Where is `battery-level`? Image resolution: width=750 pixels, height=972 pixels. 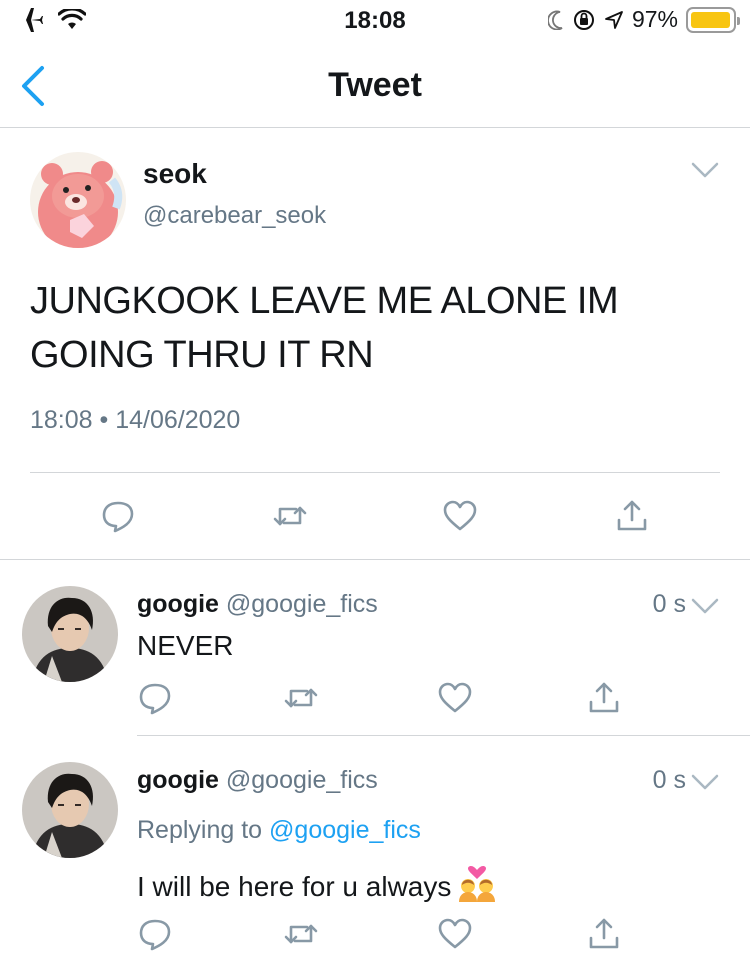 battery-level is located at coordinates (710, 19).